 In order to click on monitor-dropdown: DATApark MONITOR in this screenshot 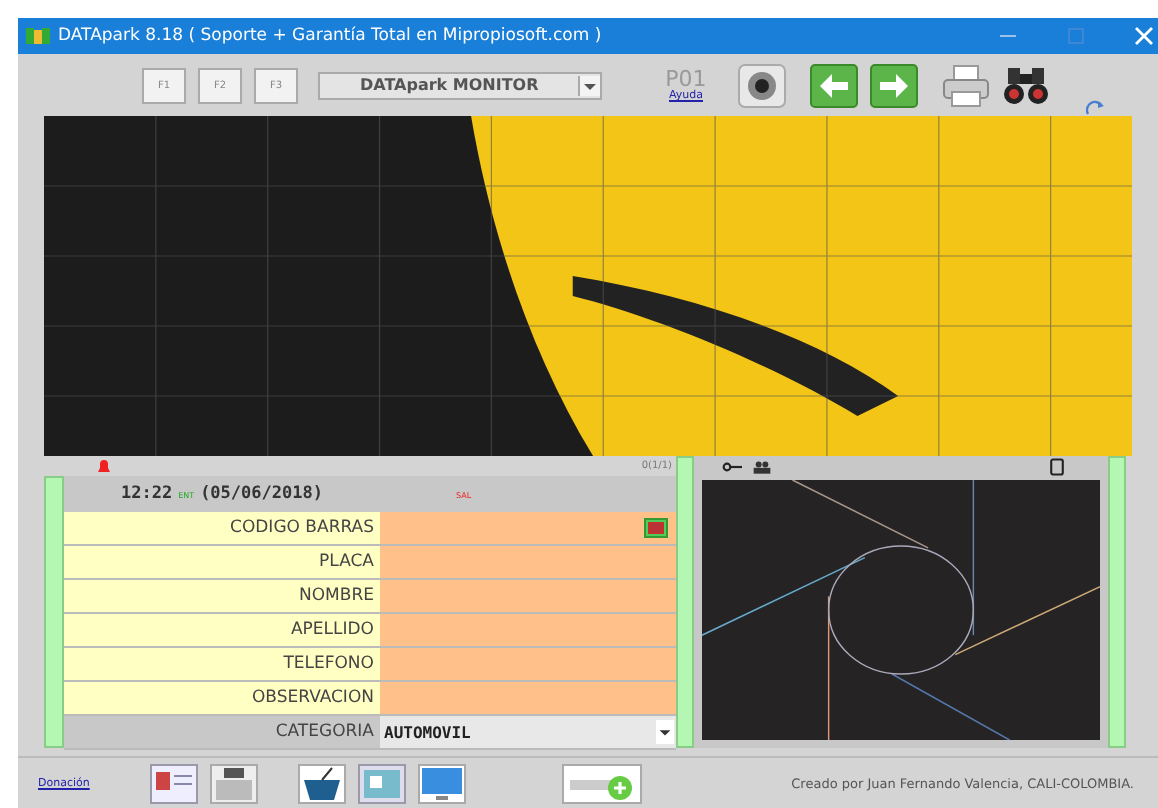, I will do `click(460, 85)`.